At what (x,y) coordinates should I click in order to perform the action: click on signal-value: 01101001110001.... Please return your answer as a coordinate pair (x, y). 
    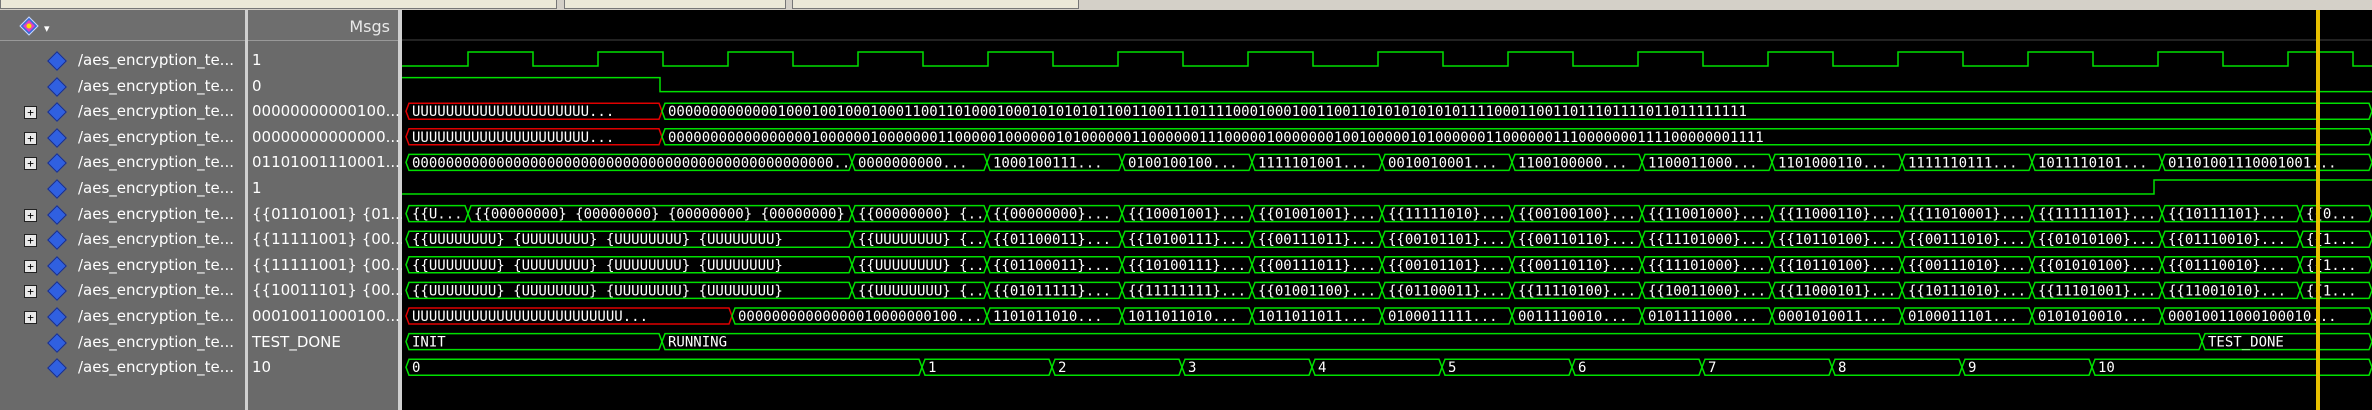
    Looking at the image, I should click on (326, 162).